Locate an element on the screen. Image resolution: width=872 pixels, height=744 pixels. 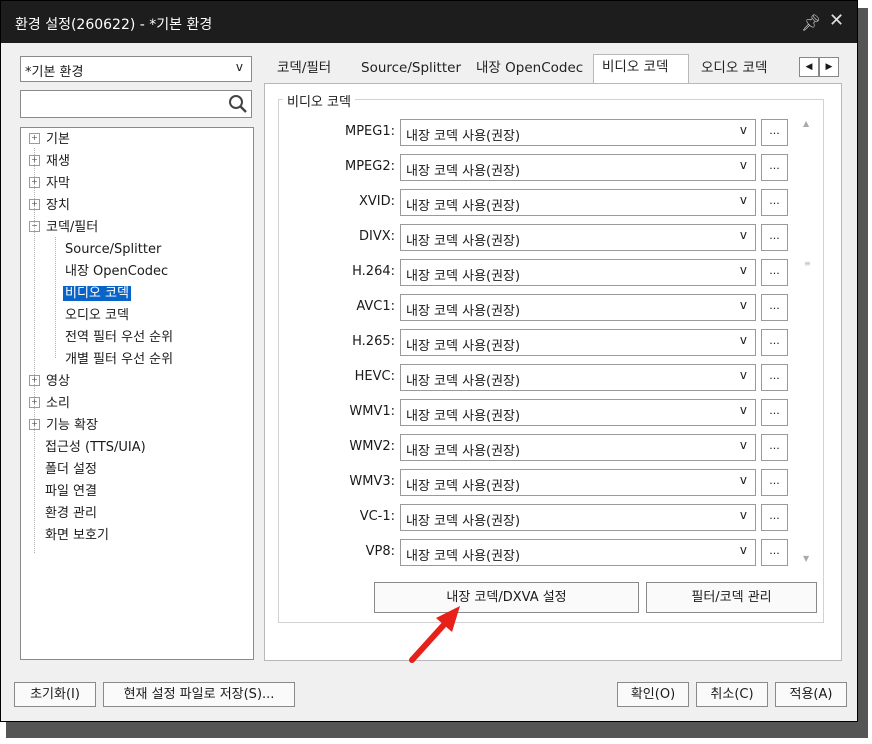
tree-item-file-association: 파일 연결 is located at coordinates (71, 492).